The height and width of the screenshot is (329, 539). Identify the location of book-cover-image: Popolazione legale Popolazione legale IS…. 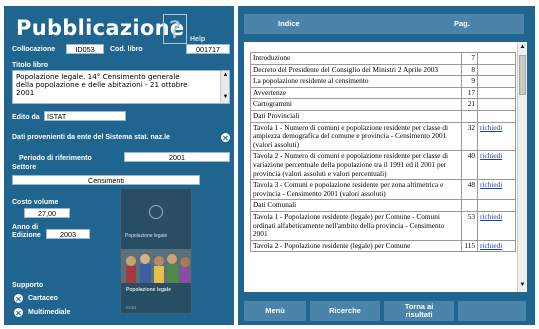
(156, 251).